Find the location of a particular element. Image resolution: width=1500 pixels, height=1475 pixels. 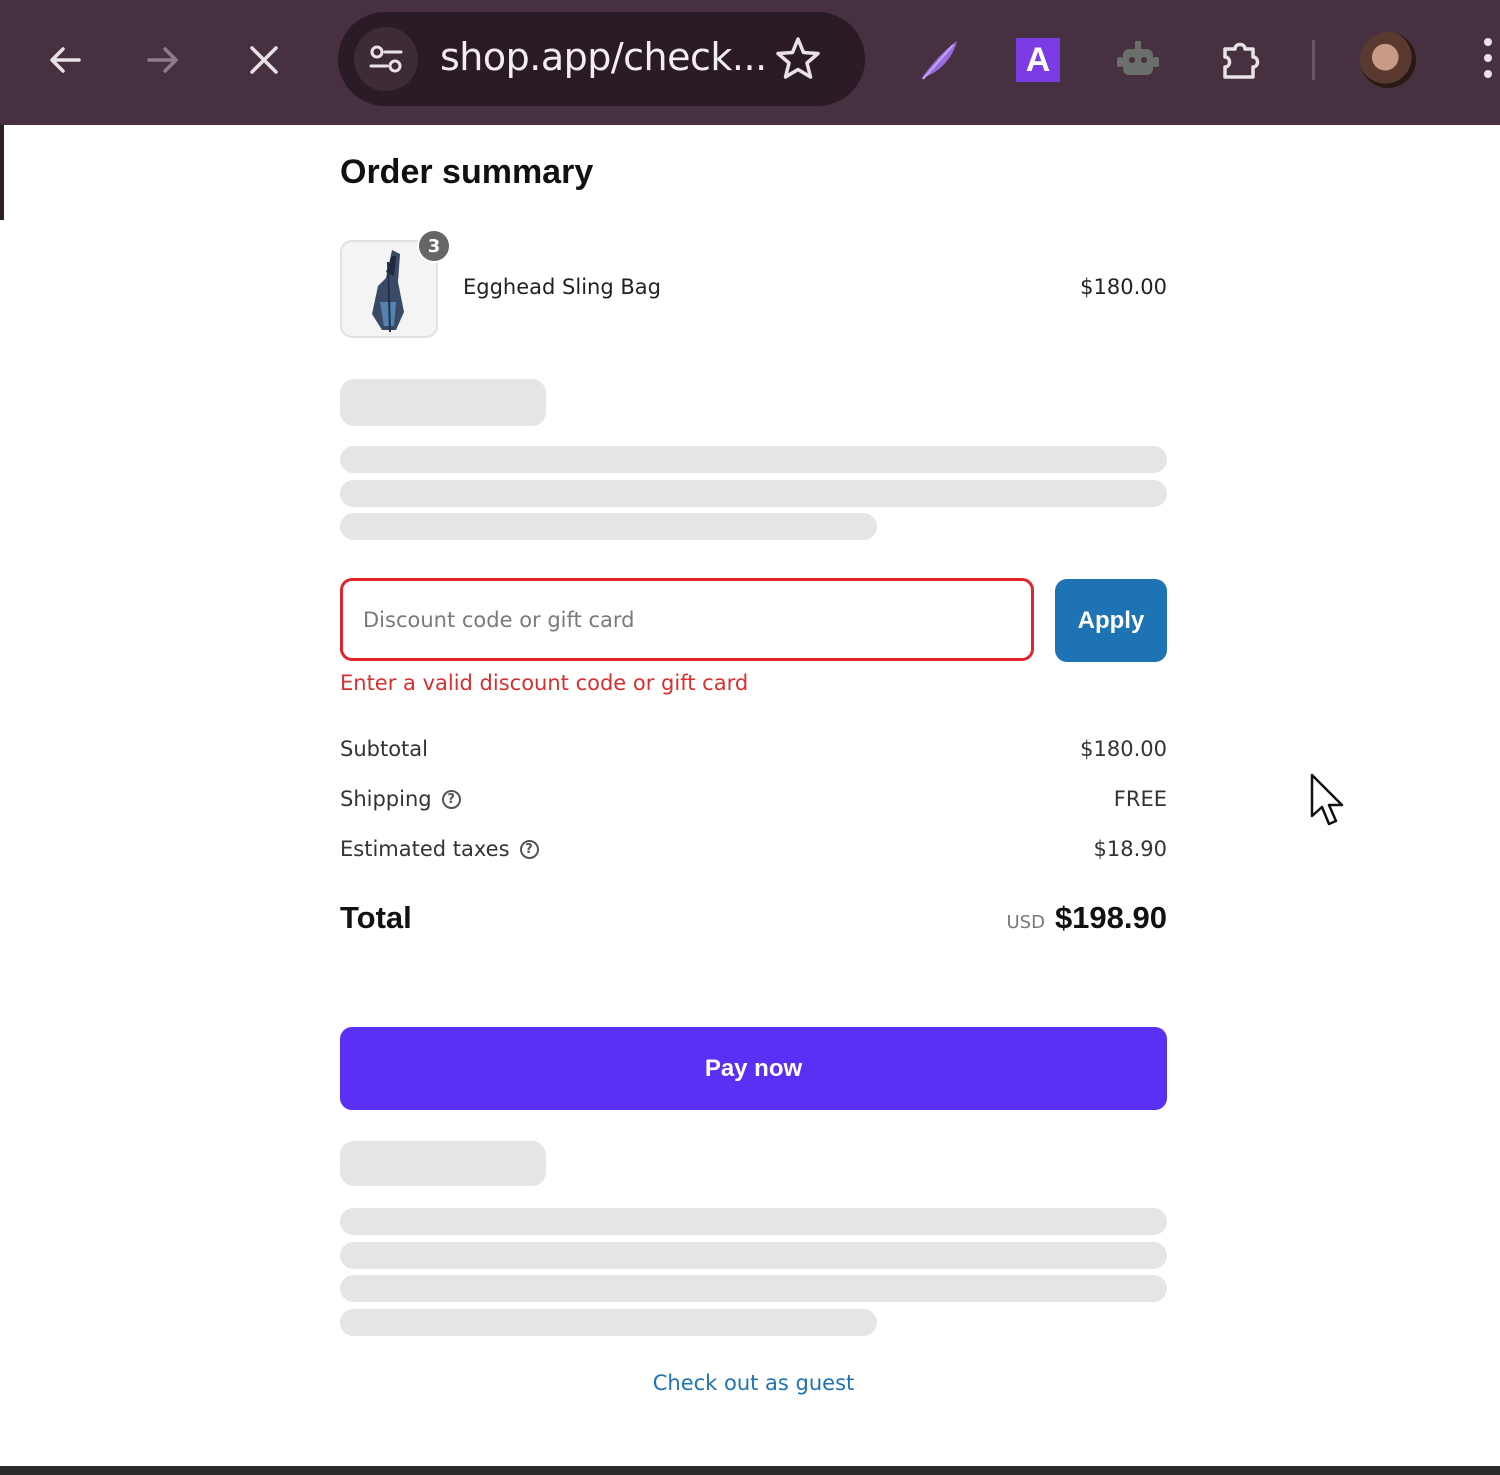

tune-icon is located at coordinates (386, 59).